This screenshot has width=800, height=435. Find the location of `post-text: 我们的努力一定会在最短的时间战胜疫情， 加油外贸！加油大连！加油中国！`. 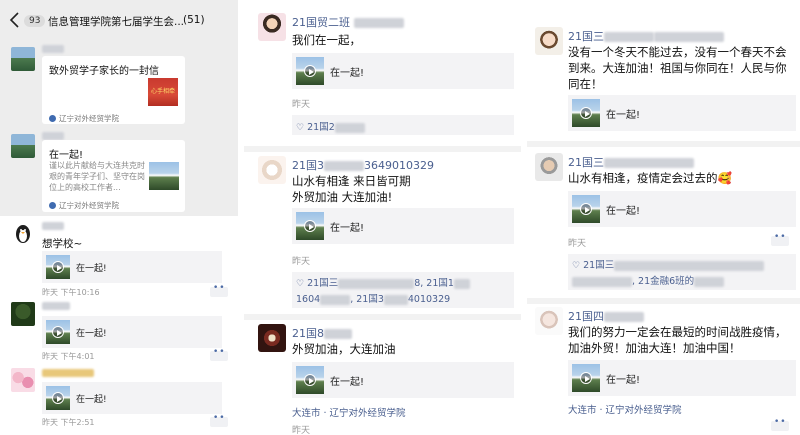

post-text: 我们的努力一定会在最短的时间战胜疫情， 加油外贸！加油大连！加油中国！ is located at coordinates (677, 340).